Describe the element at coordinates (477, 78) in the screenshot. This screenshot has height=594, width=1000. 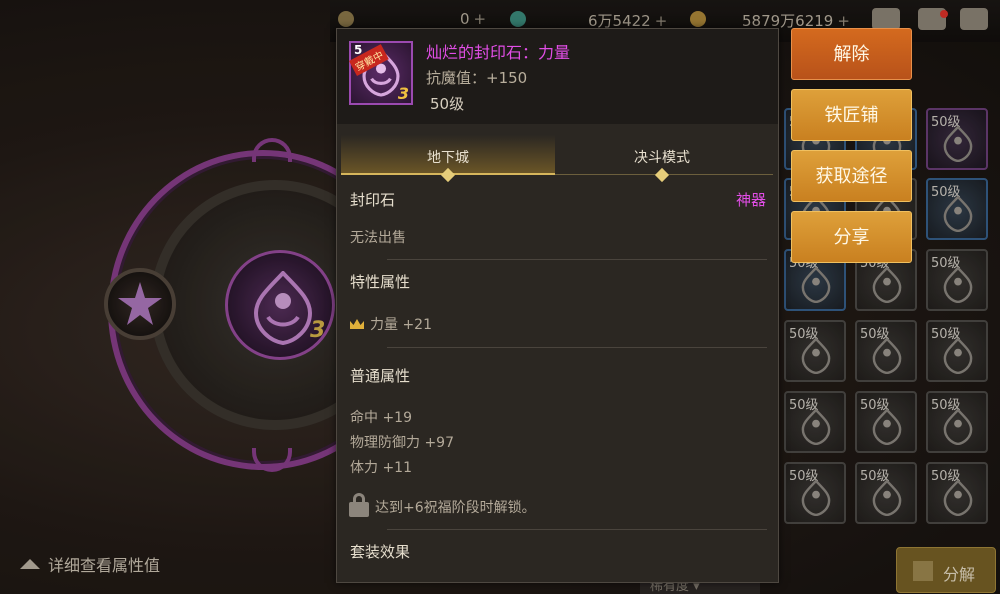
I see `item-magic-resist: 抗魔值：+150` at that location.